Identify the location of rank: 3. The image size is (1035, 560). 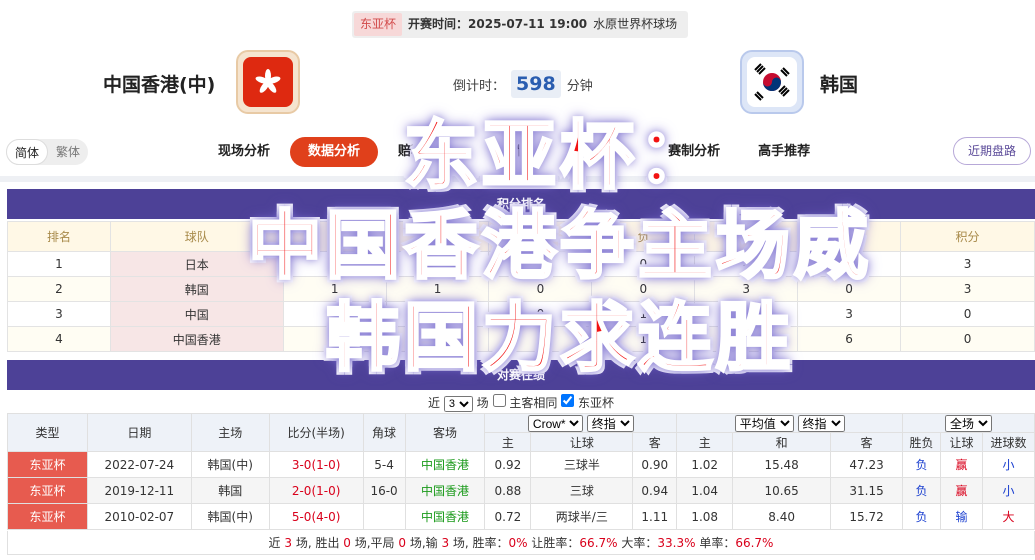
(59, 314).